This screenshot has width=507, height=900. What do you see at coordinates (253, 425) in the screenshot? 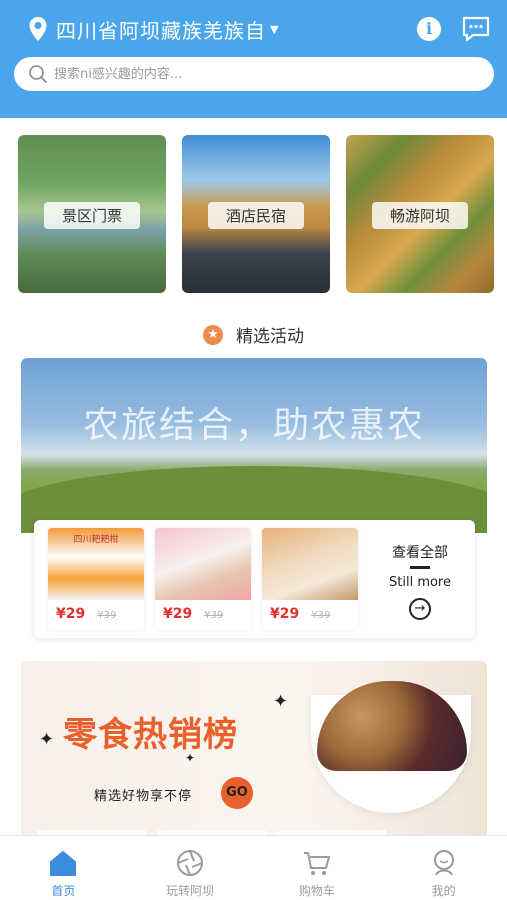
I see `banner-slogan: 农旅结合，助农惠农` at bounding box center [253, 425].